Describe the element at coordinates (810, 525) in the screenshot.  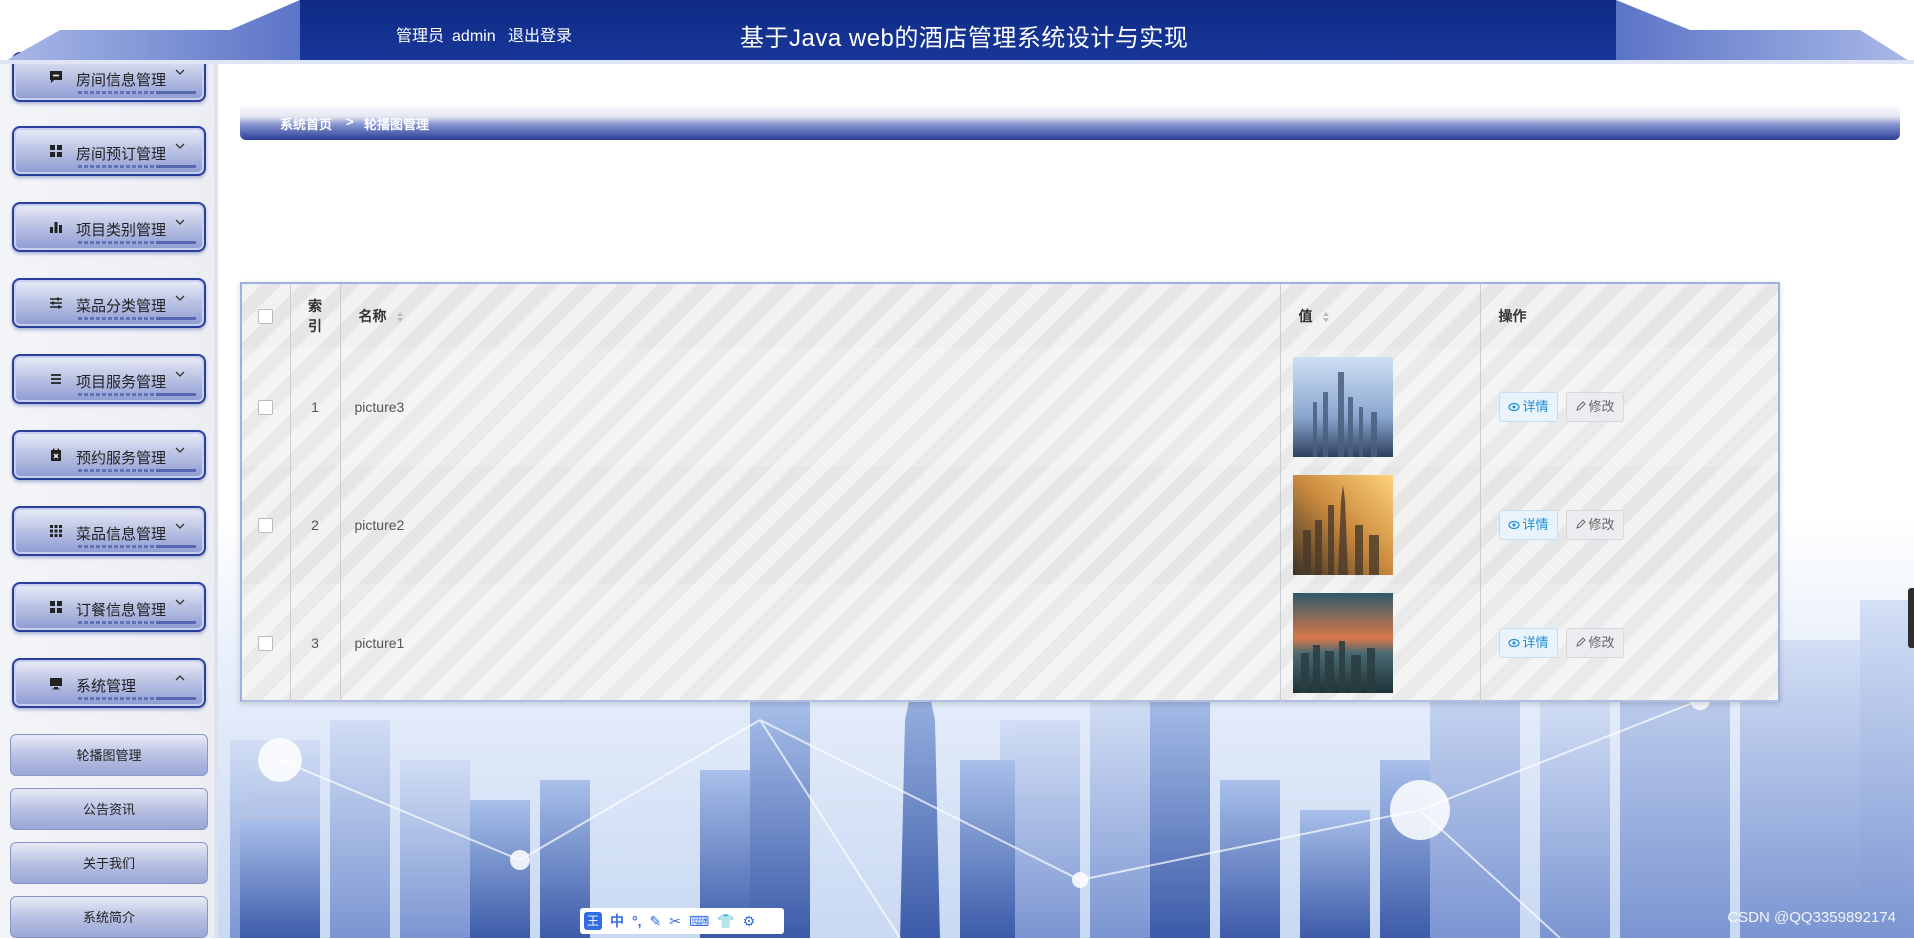
I see `row-name: picture2` at that location.